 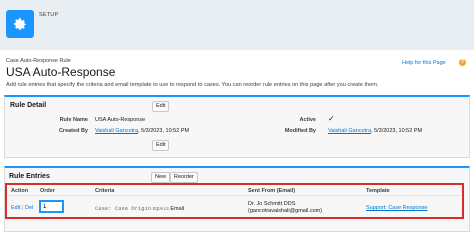 I want to click on rule-name-value: USA Auto-Response, so click(x=120, y=120).